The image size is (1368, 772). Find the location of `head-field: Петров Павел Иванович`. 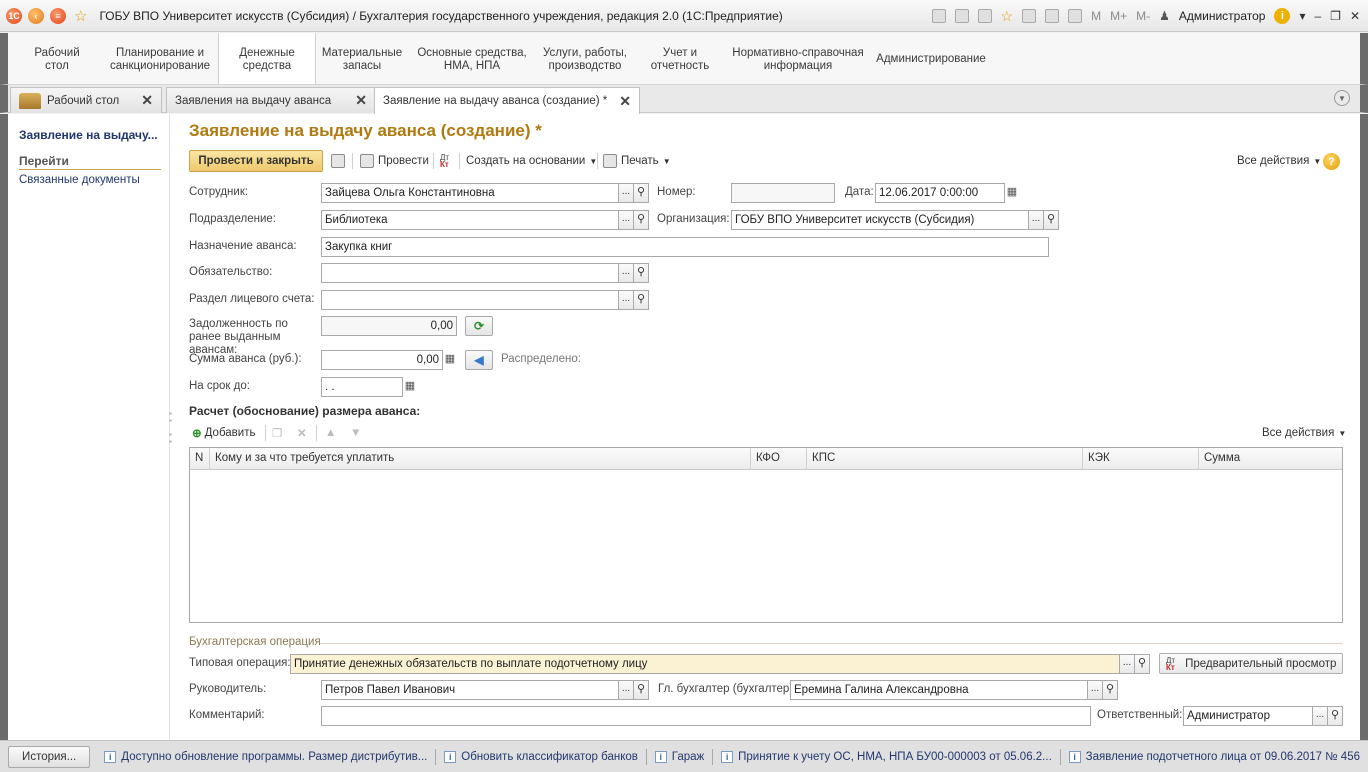

head-field: Петров Павел Иванович is located at coordinates (470, 690).